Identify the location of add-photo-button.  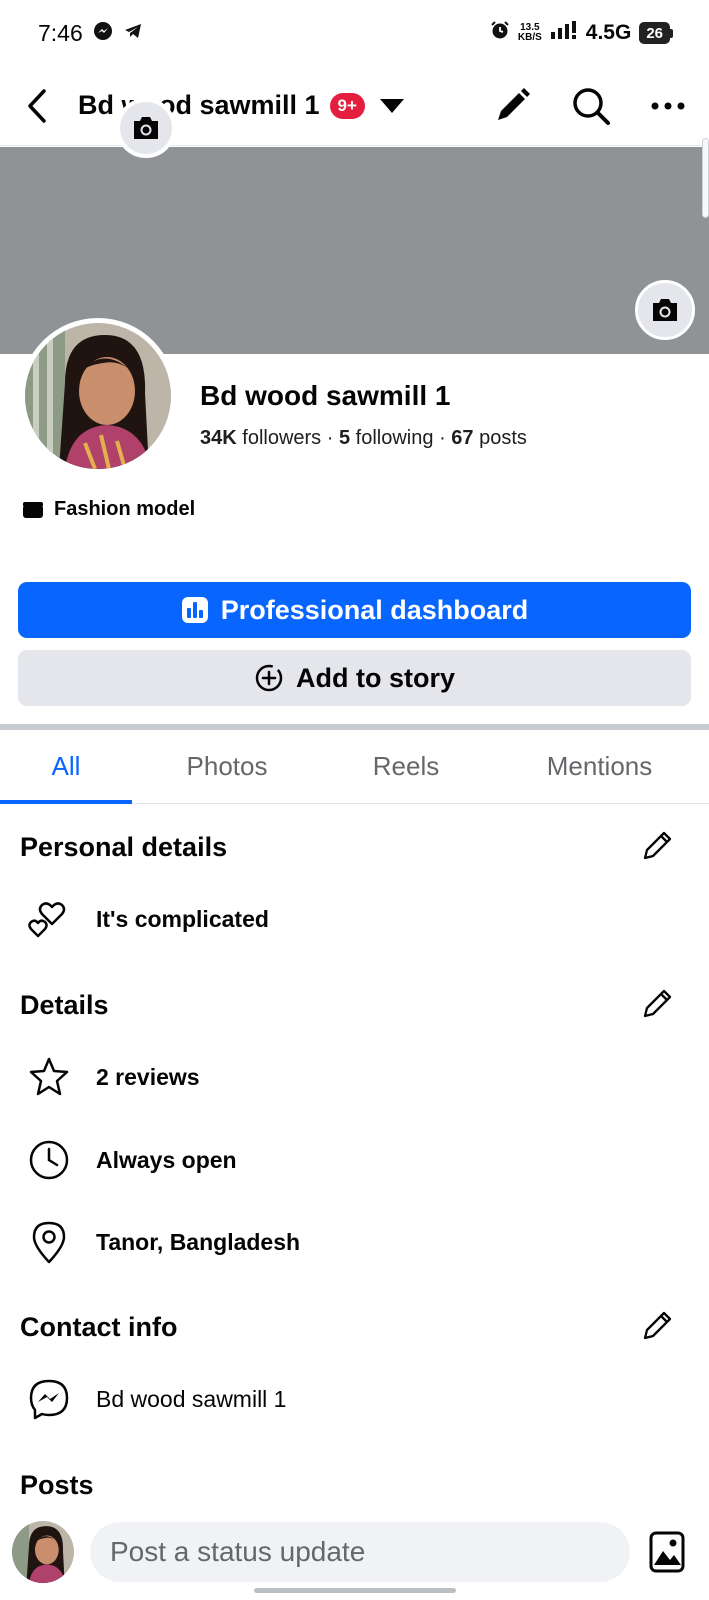
(667, 1552).